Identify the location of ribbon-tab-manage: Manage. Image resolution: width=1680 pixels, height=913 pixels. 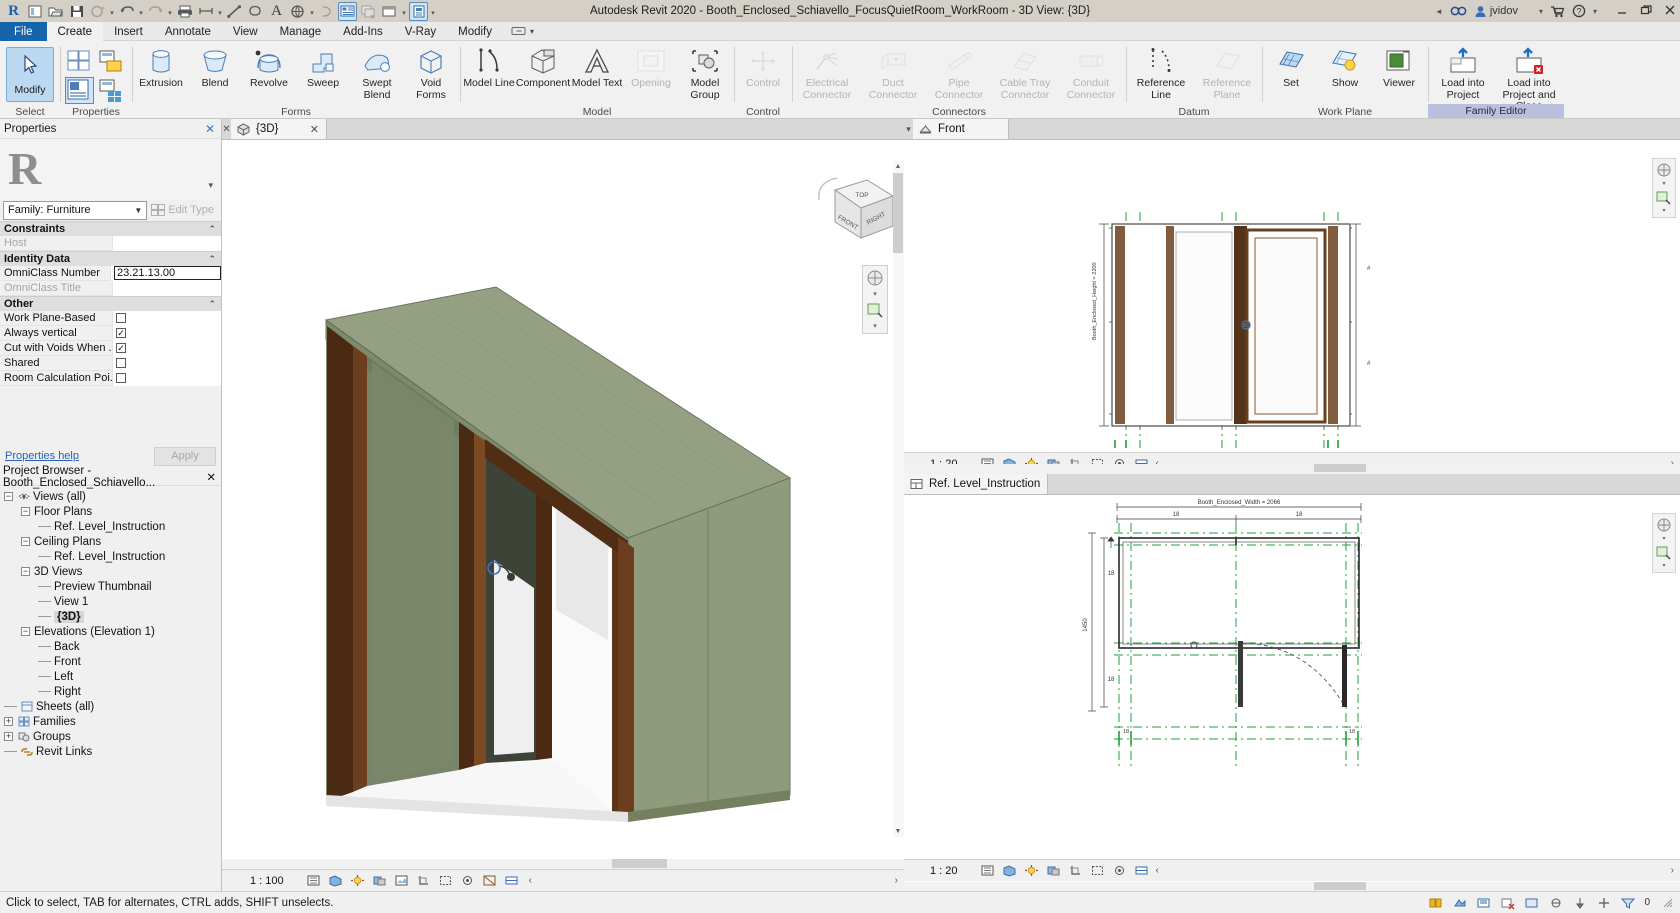
(301, 31).